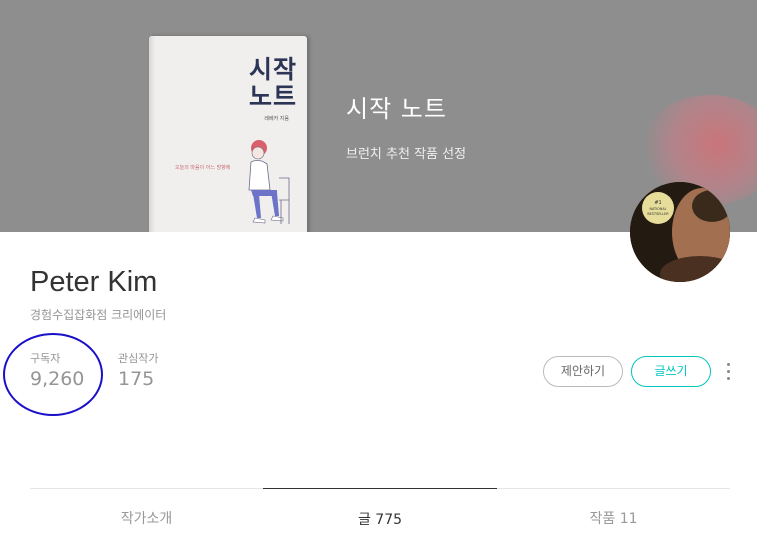 This screenshot has width=757, height=547. What do you see at coordinates (152, 134) in the screenshot?
I see `book-spine` at bounding box center [152, 134].